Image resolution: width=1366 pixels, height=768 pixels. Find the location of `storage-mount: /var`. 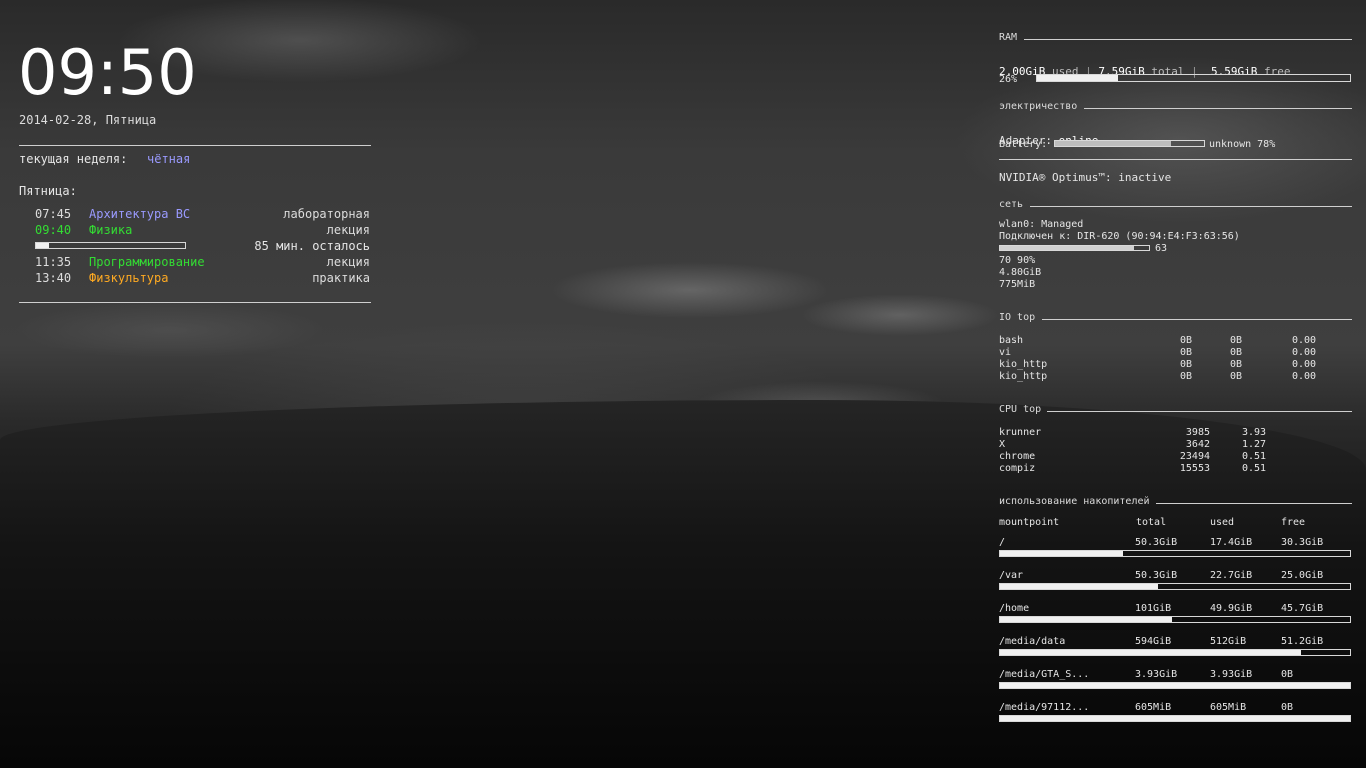

storage-mount: /var is located at coordinates (1011, 575).